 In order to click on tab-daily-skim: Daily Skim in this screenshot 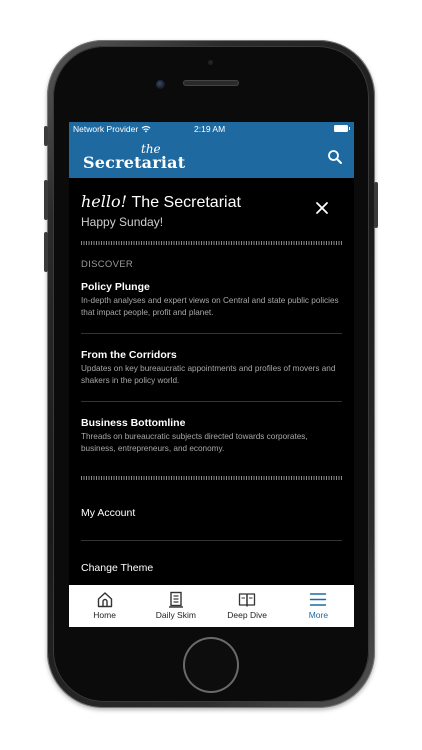, I will do `click(175, 606)`.